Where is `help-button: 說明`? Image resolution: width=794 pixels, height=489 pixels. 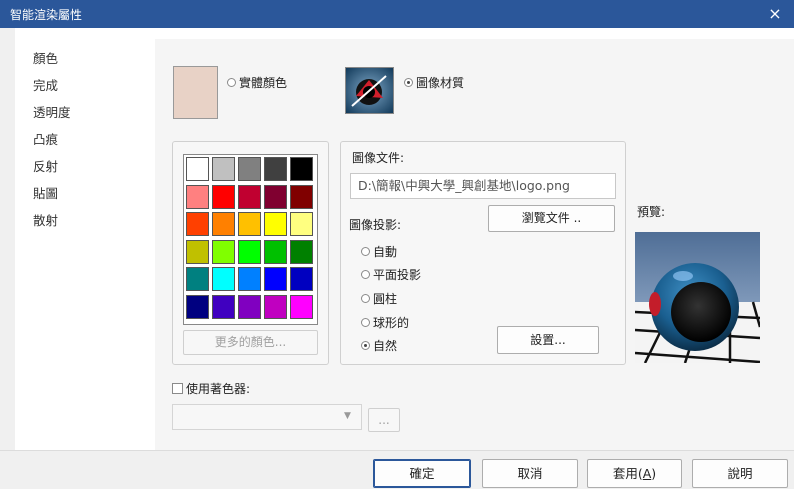 help-button: 說明 is located at coordinates (740, 473).